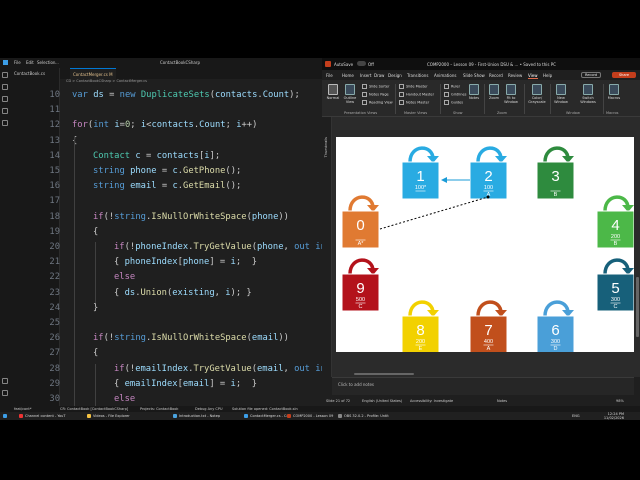  Describe the element at coordinates (209, 409) in the screenshot. I see `config-status: Debug Any CPU` at that location.